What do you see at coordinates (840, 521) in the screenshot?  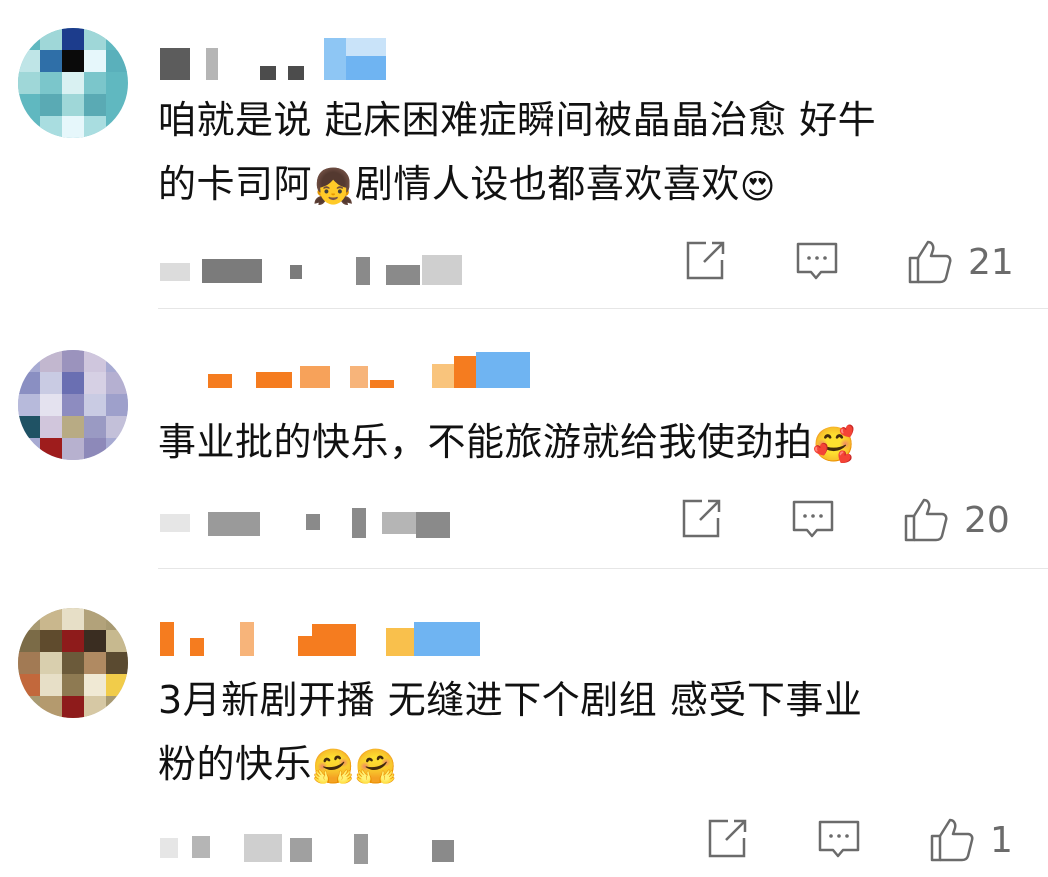 I see `comment-actions: 20` at bounding box center [840, 521].